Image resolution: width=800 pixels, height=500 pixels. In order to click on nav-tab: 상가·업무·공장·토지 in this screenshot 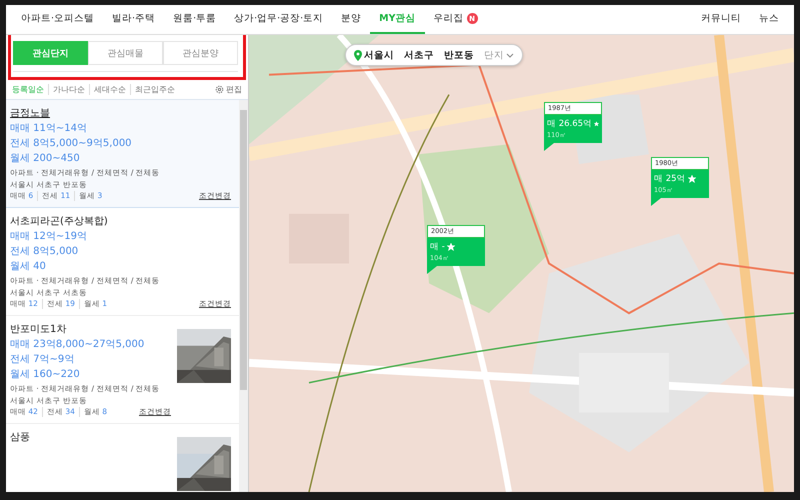, I will do `click(278, 19)`.